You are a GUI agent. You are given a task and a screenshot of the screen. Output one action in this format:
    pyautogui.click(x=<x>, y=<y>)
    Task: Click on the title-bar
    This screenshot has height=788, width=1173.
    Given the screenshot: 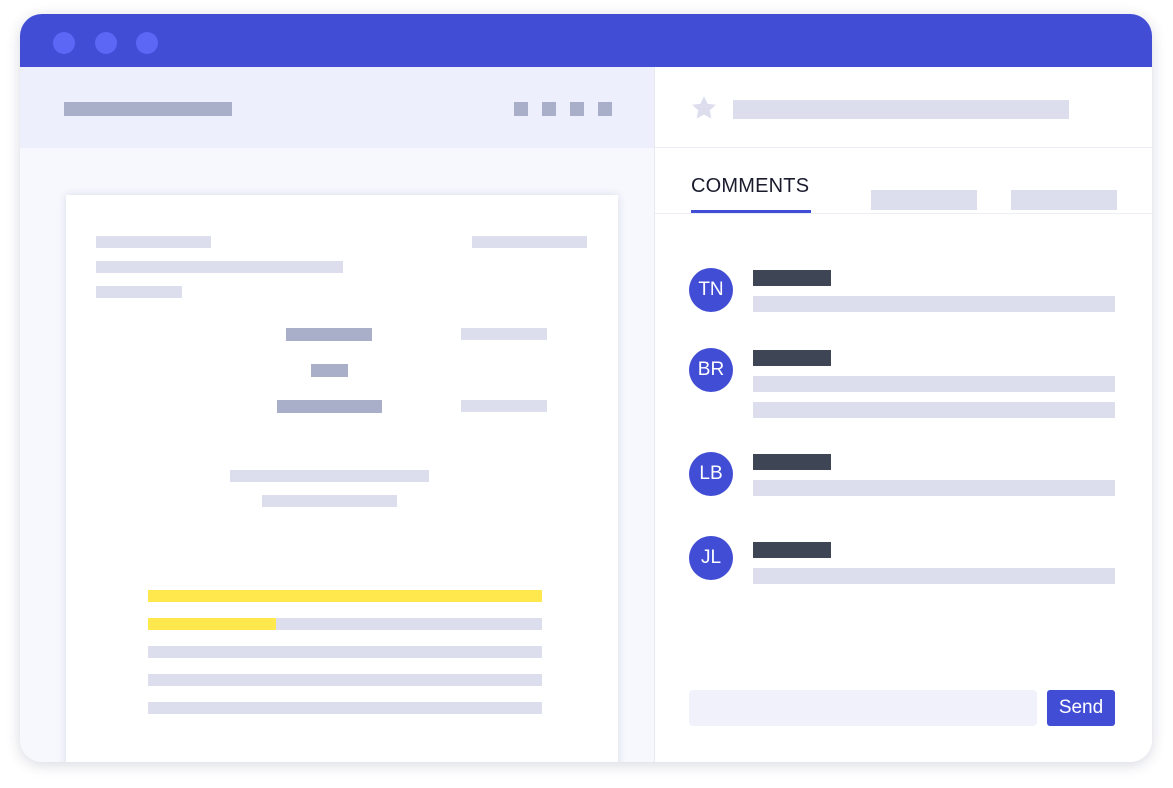 What is the action you would take?
    pyautogui.click(x=586, y=40)
    